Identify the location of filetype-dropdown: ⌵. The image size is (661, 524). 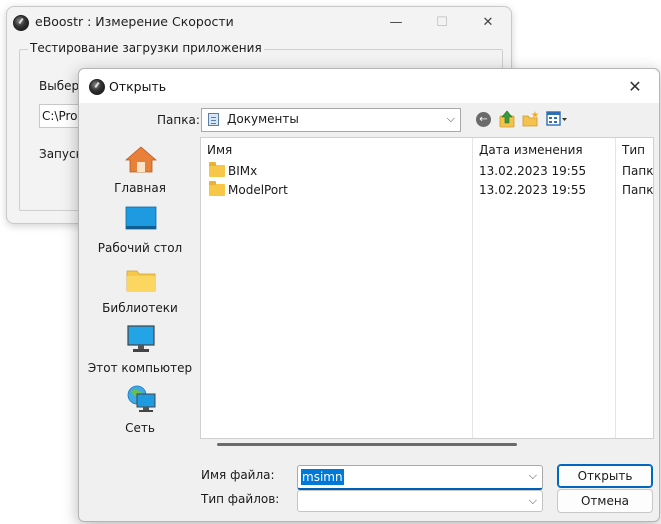
(420, 501).